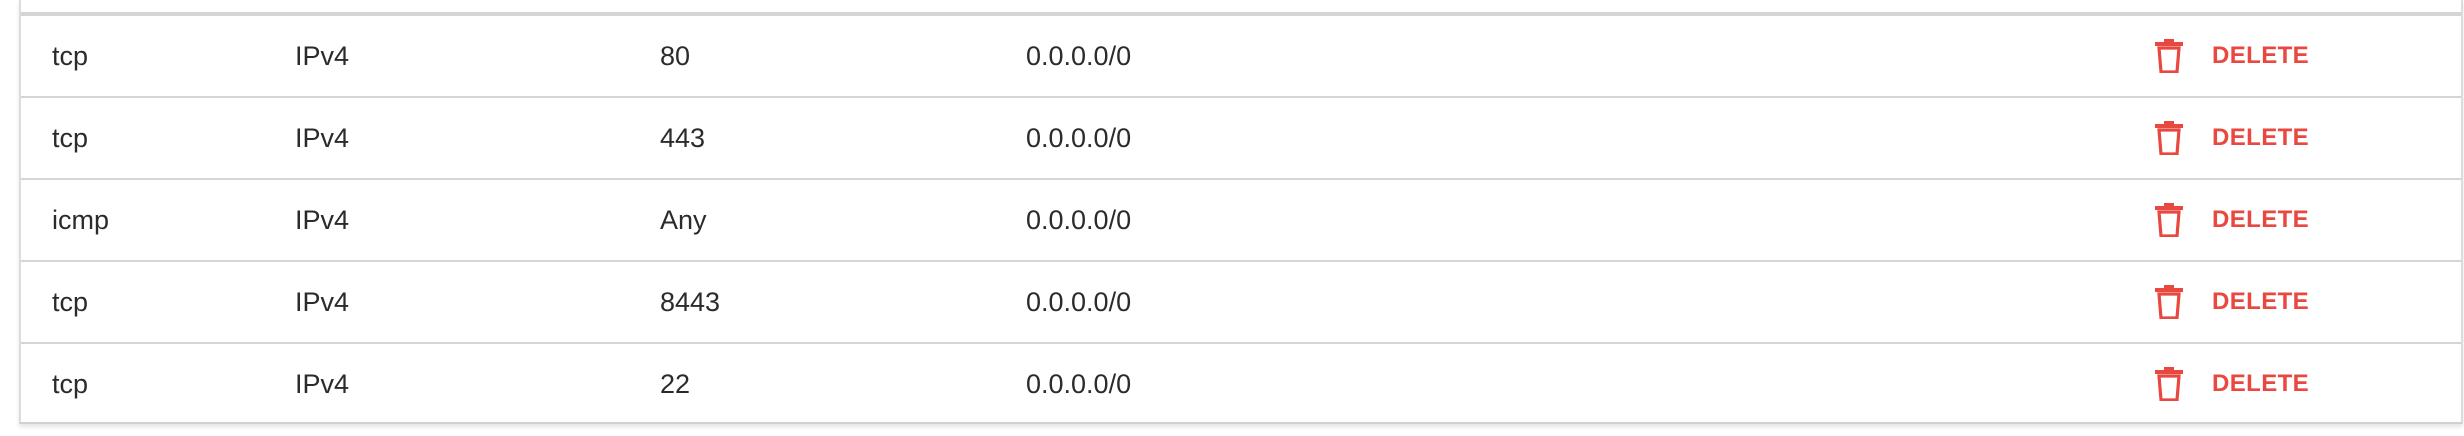 This screenshot has height=436, width=2464. I want to click on port-cell: 80, so click(675, 56).